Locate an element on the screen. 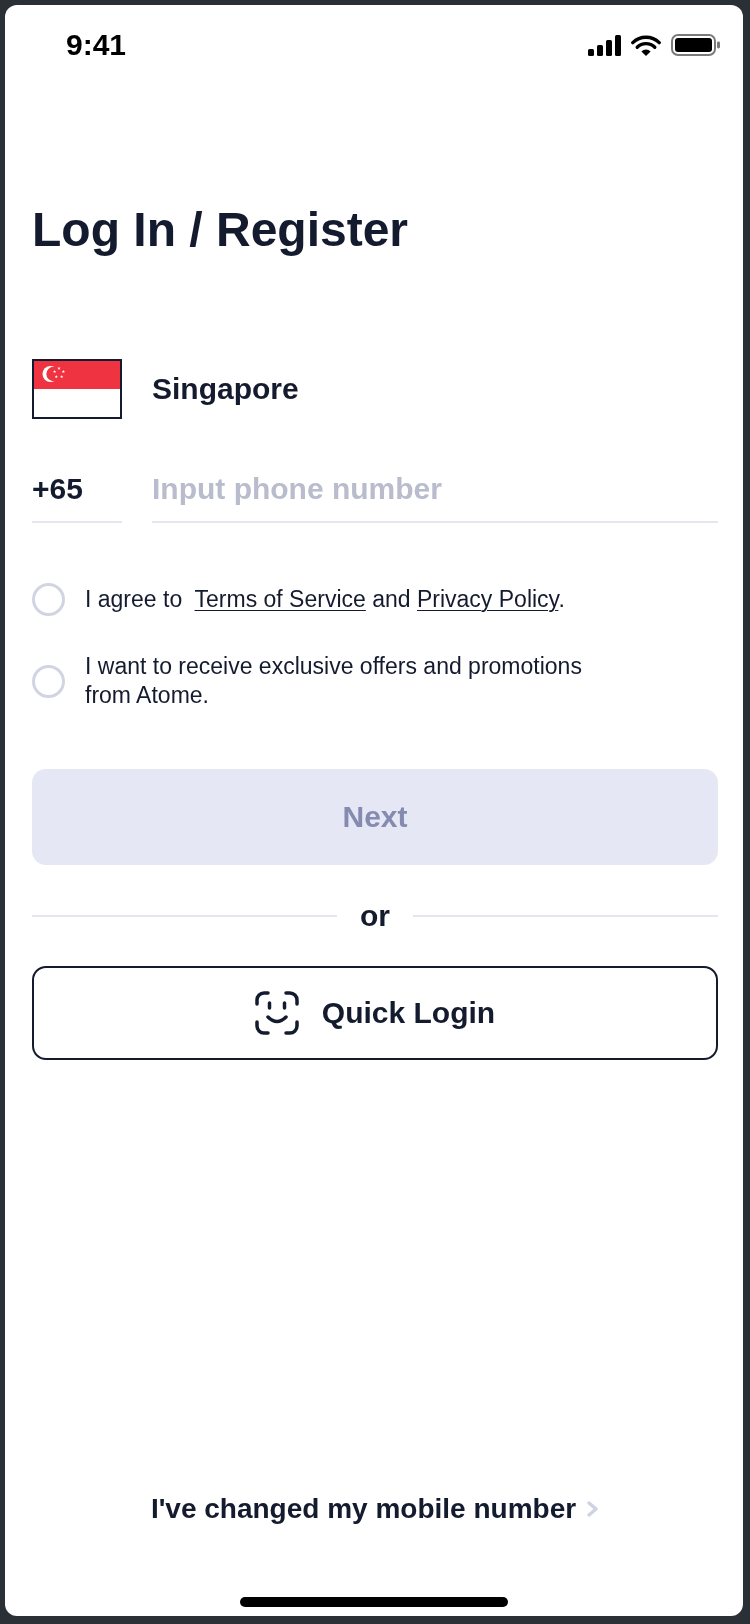 This screenshot has height=1624, width=750. consent-text: I agree to Terms of Service and Privacy Policy. is located at coordinates (325, 599).